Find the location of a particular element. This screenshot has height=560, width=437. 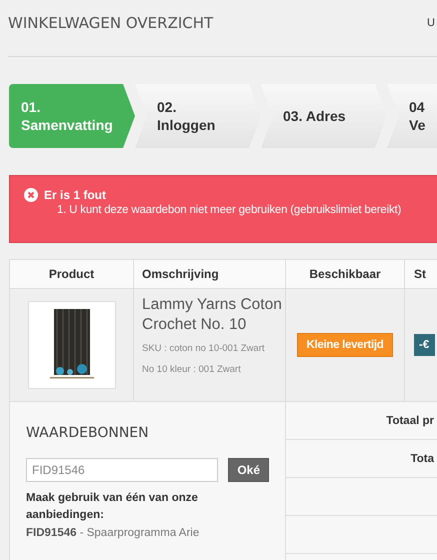

product-attribute: No 10 kleur : 001 Zwart is located at coordinates (192, 370).